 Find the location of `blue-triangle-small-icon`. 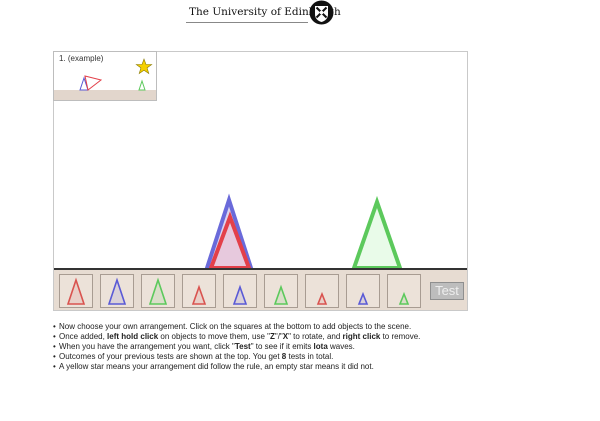

blue-triangle-small-icon is located at coordinates (363, 298).